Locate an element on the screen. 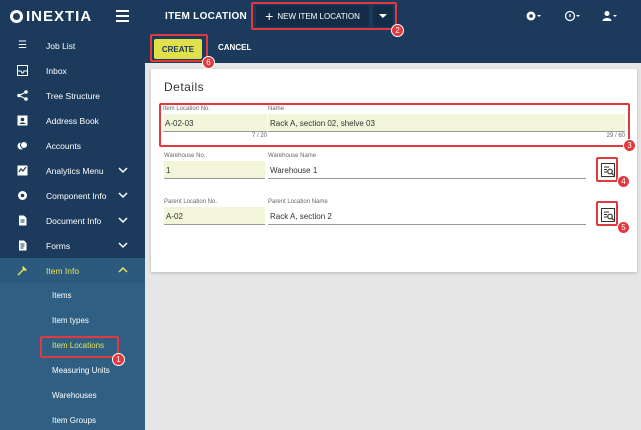  submenu-item-item-groups: Item Groups is located at coordinates (72, 419).